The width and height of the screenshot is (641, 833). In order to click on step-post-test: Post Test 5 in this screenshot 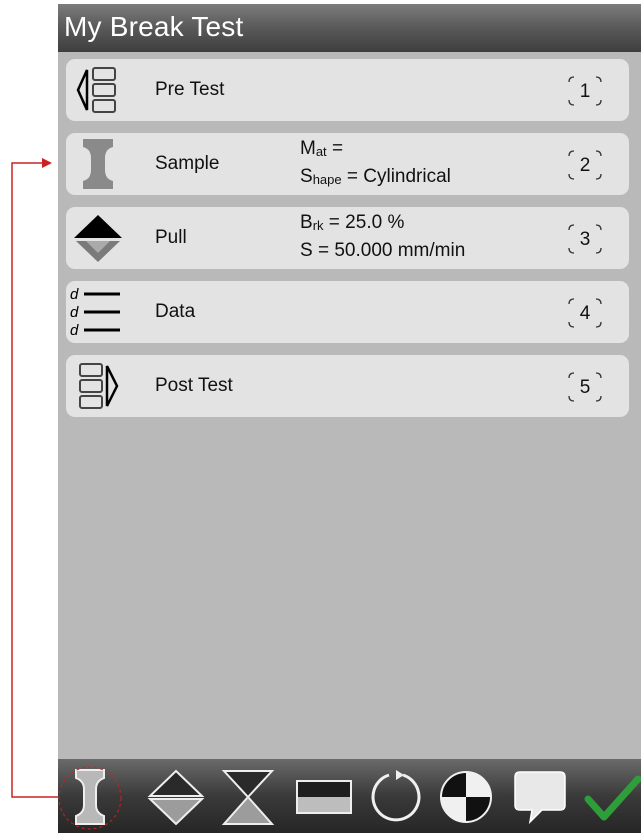, I will do `click(347, 386)`.